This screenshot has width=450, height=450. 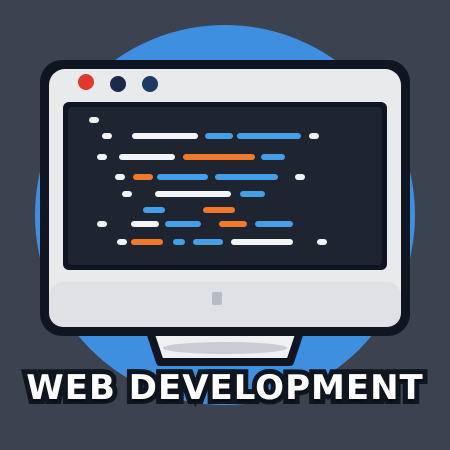 What do you see at coordinates (217, 298) in the screenshot?
I see `power-button-icon` at bounding box center [217, 298].